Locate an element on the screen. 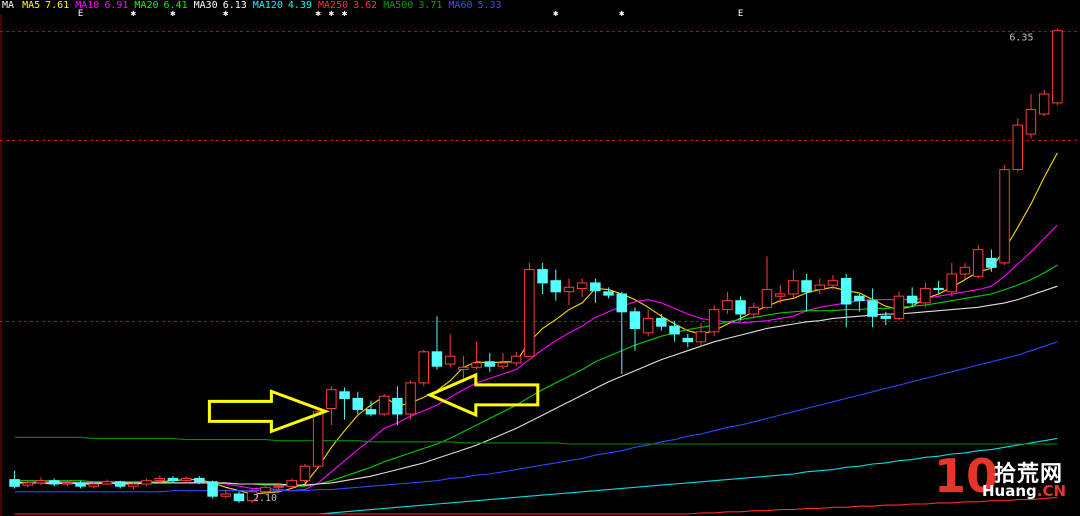  event-marker-8: ✱ is located at coordinates (622, 14).